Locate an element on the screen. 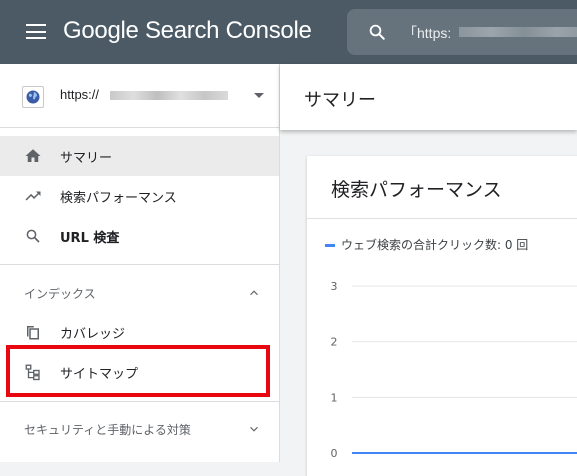  card-title: 検索パフォーマンス is located at coordinates (416, 190).